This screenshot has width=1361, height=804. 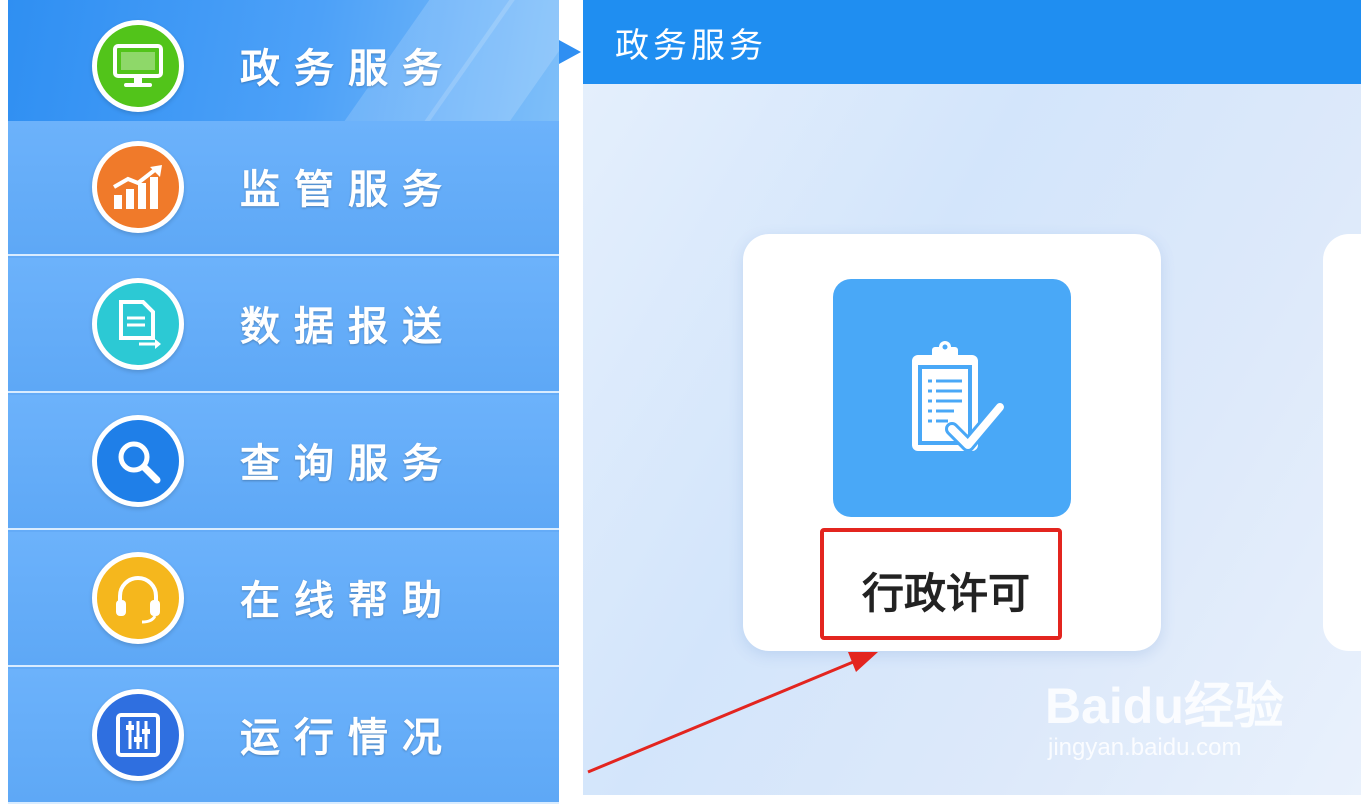 I want to click on sidebar-item-label: 数据报送, so click(x=348, y=327).